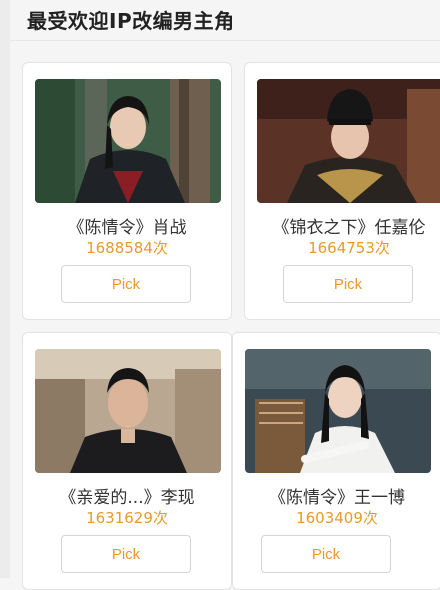  What do you see at coordinates (127, 228) in the screenshot?
I see `candidate-name: 《陈情令》肖战` at bounding box center [127, 228].